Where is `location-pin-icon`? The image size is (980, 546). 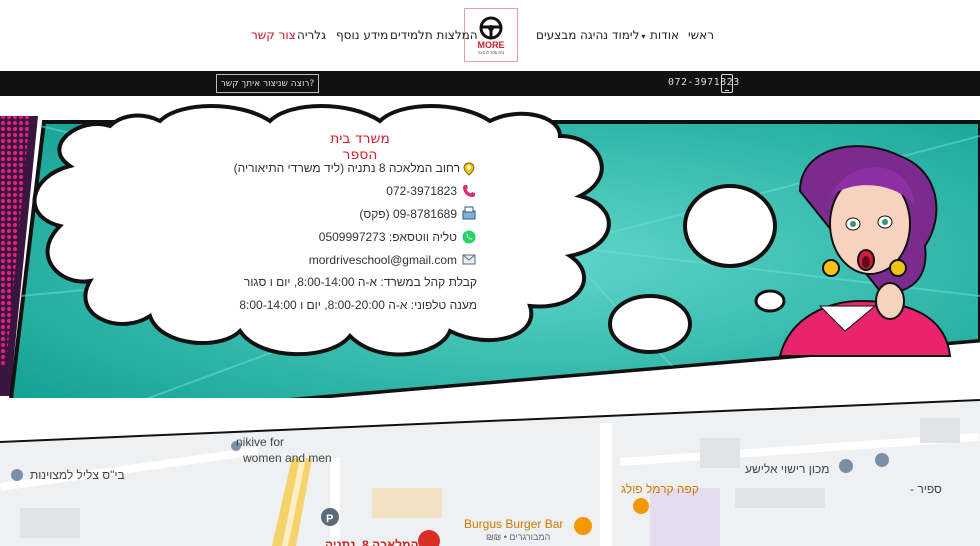
location-pin-icon is located at coordinates (469, 169).